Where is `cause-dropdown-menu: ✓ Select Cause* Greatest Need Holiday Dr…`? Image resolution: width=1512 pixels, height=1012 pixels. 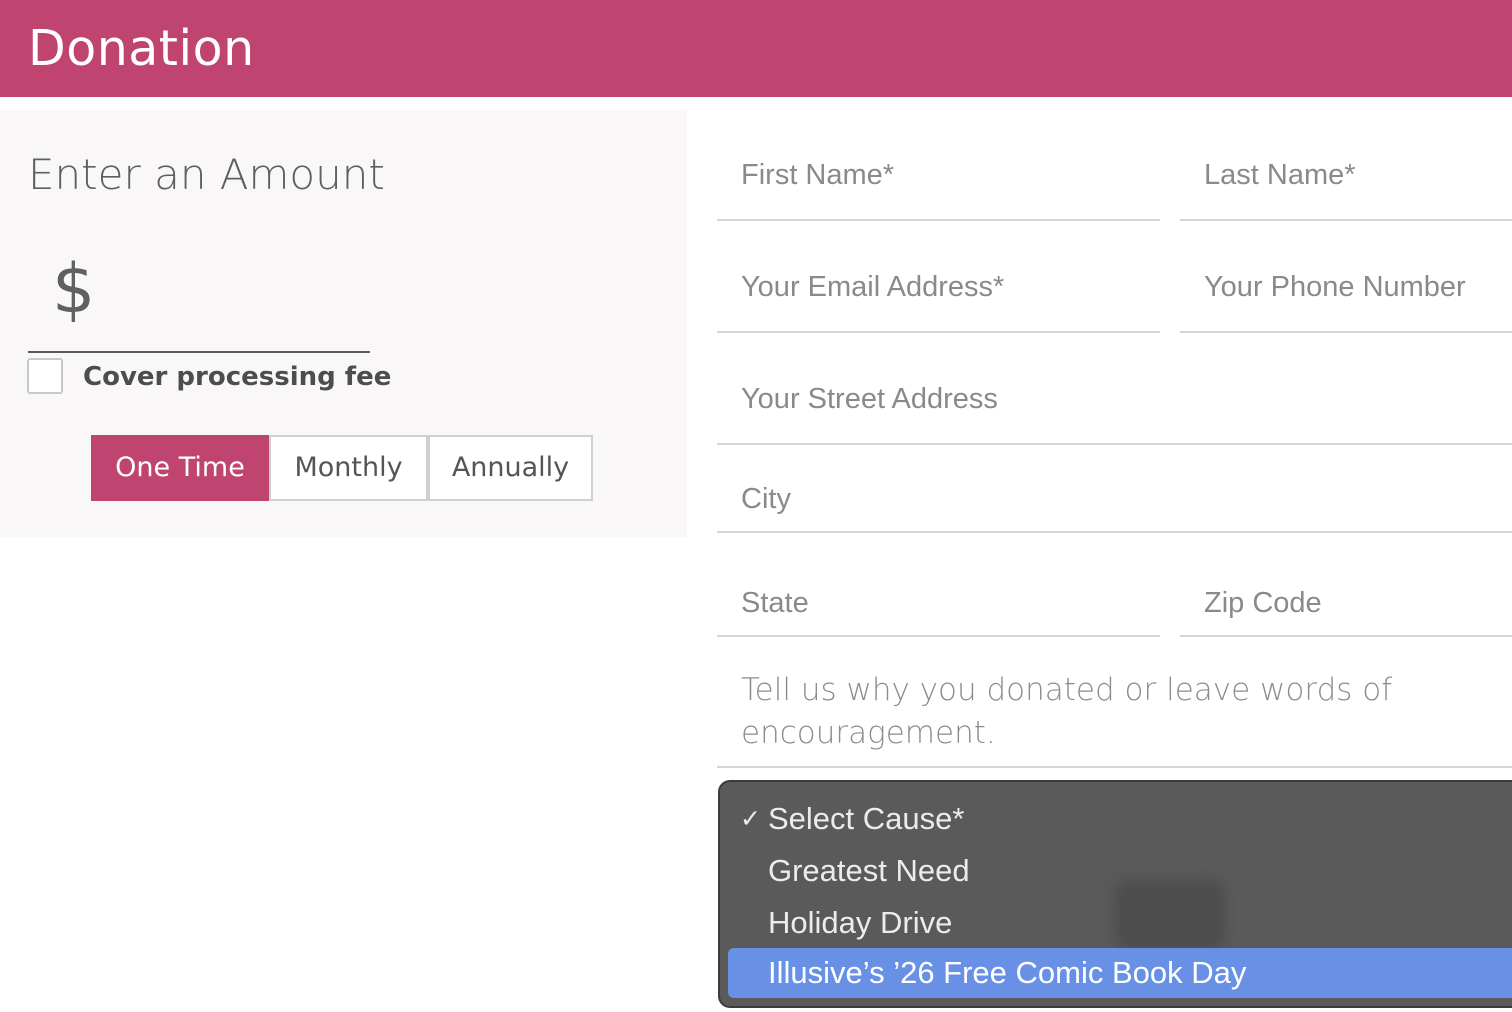
cause-dropdown-menu: ✓ Select Cause* Greatest Need Holiday Dr… is located at coordinates (1115, 894).